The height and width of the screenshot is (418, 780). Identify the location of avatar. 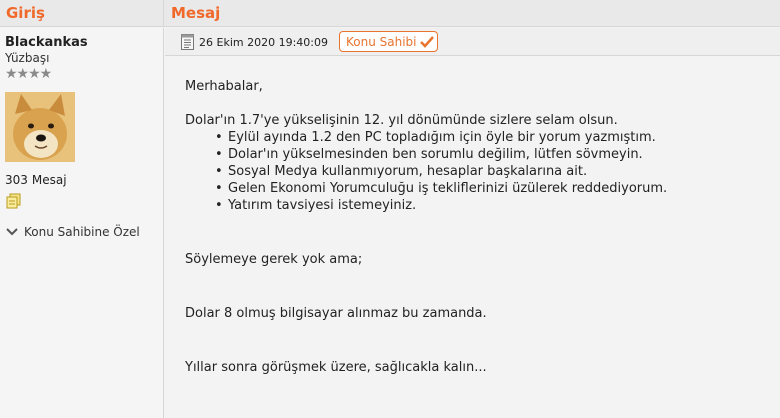
(40, 127).